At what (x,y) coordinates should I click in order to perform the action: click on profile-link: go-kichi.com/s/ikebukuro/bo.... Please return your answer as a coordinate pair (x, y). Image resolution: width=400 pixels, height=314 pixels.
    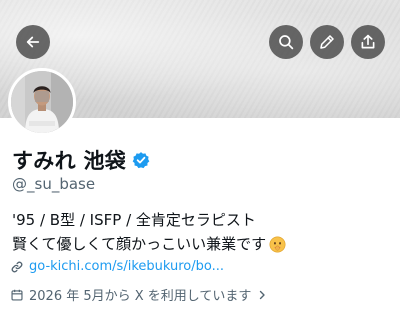
    Looking at the image, I should click on (126, 266).